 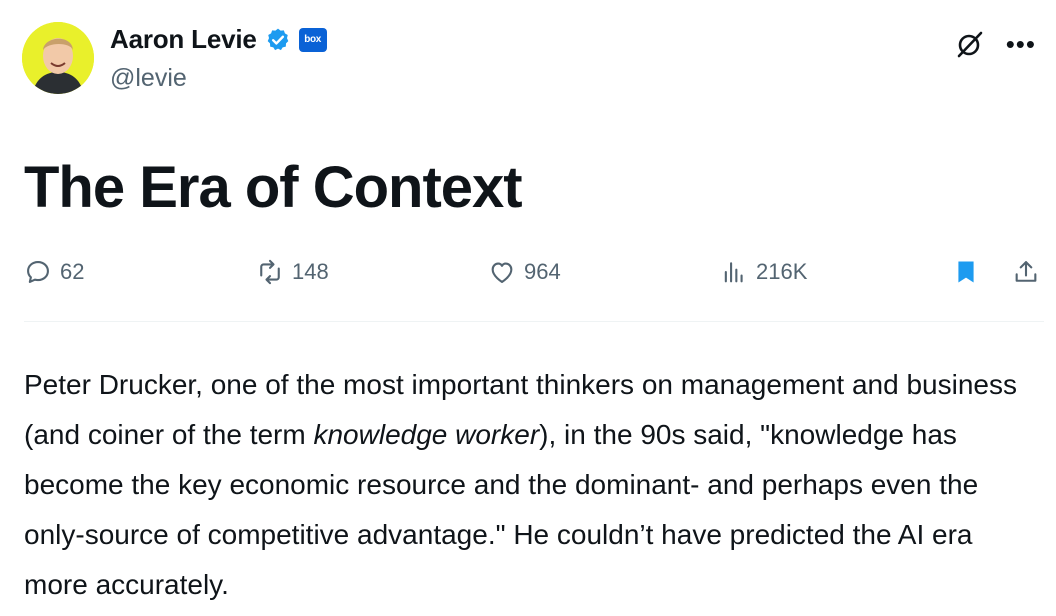 What do you see at coordinates (995, 44) in the screenshot?
I see `top-actions: •••` at bounding box center [995, 44].